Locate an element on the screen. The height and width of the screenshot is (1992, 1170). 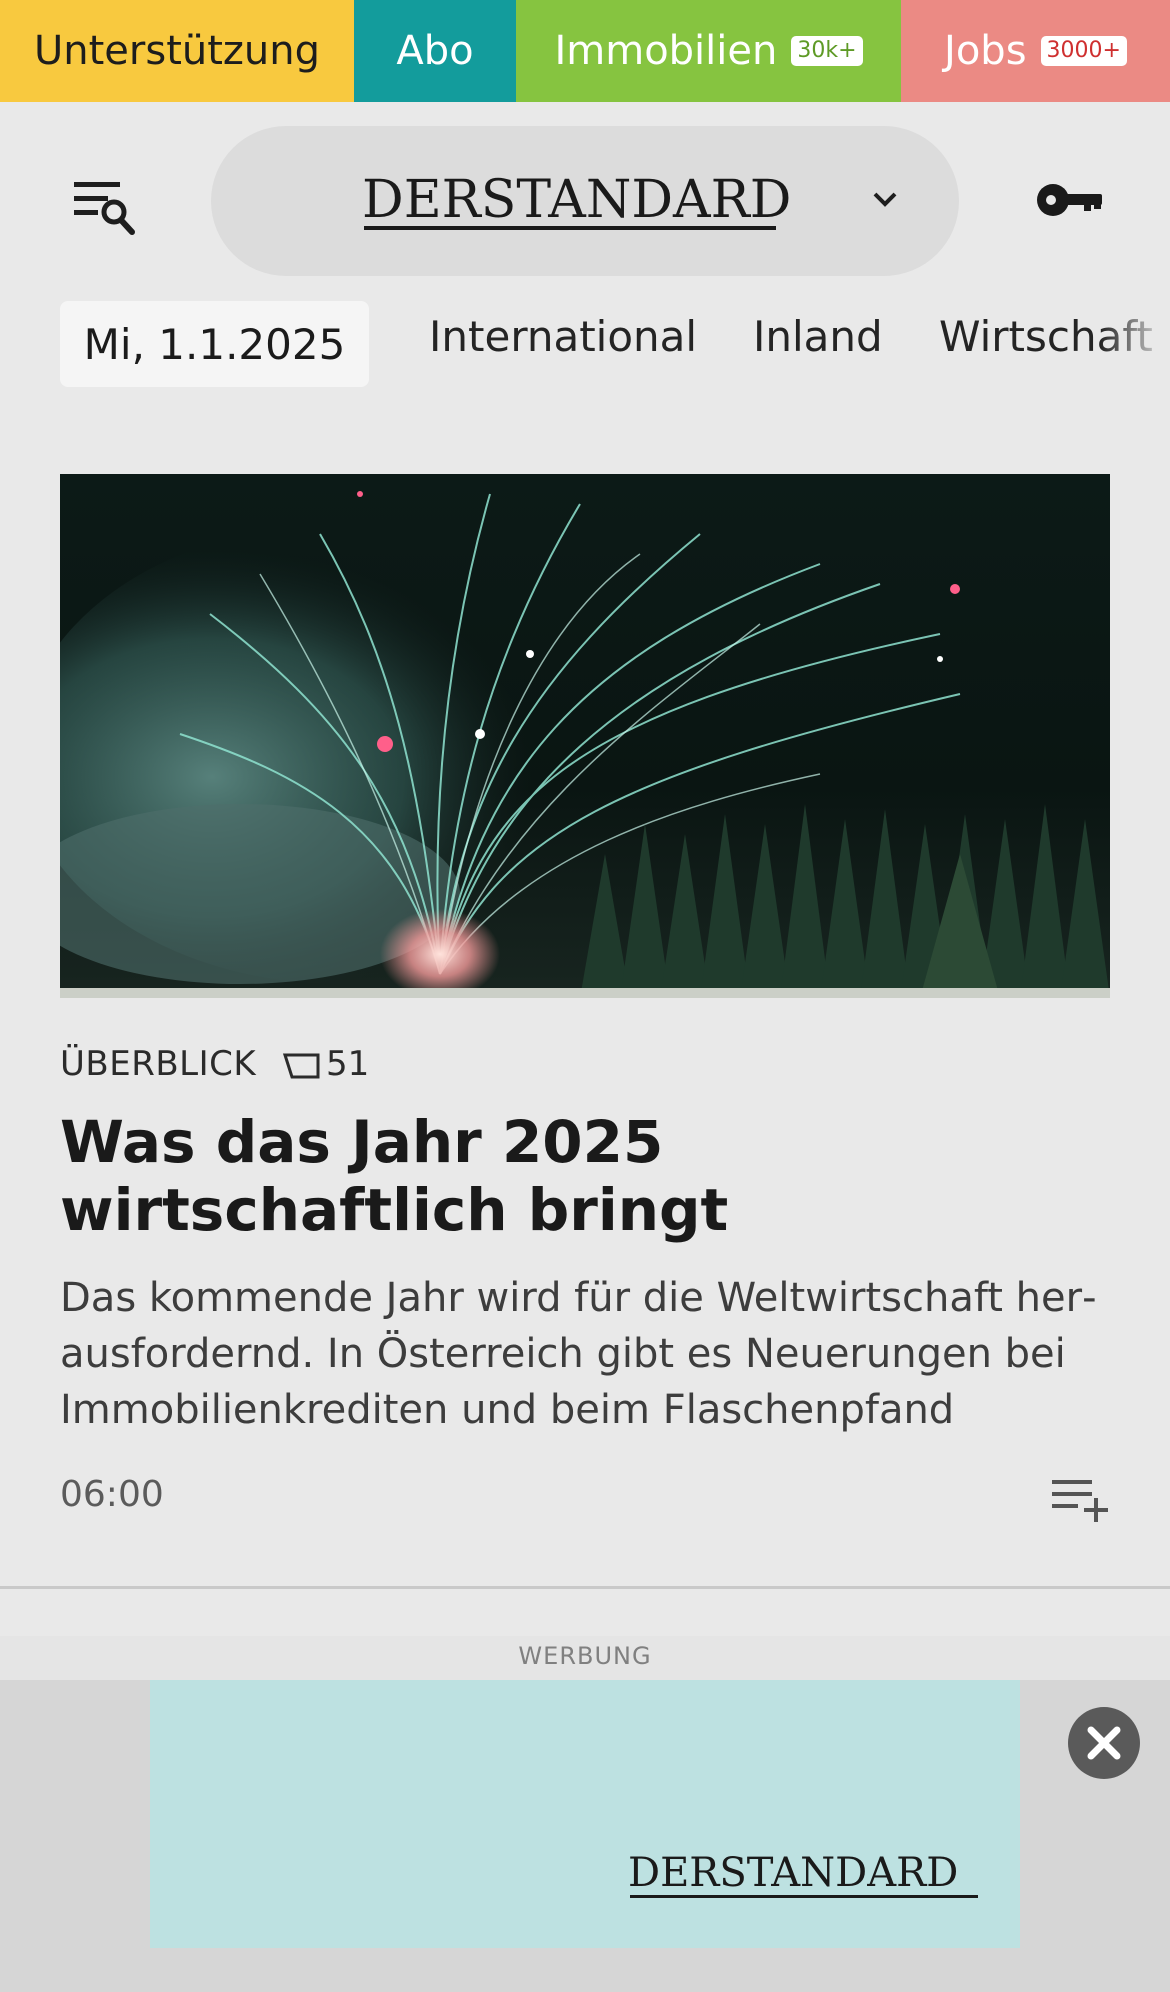
key-icon is located at coordinates (1070, 200).